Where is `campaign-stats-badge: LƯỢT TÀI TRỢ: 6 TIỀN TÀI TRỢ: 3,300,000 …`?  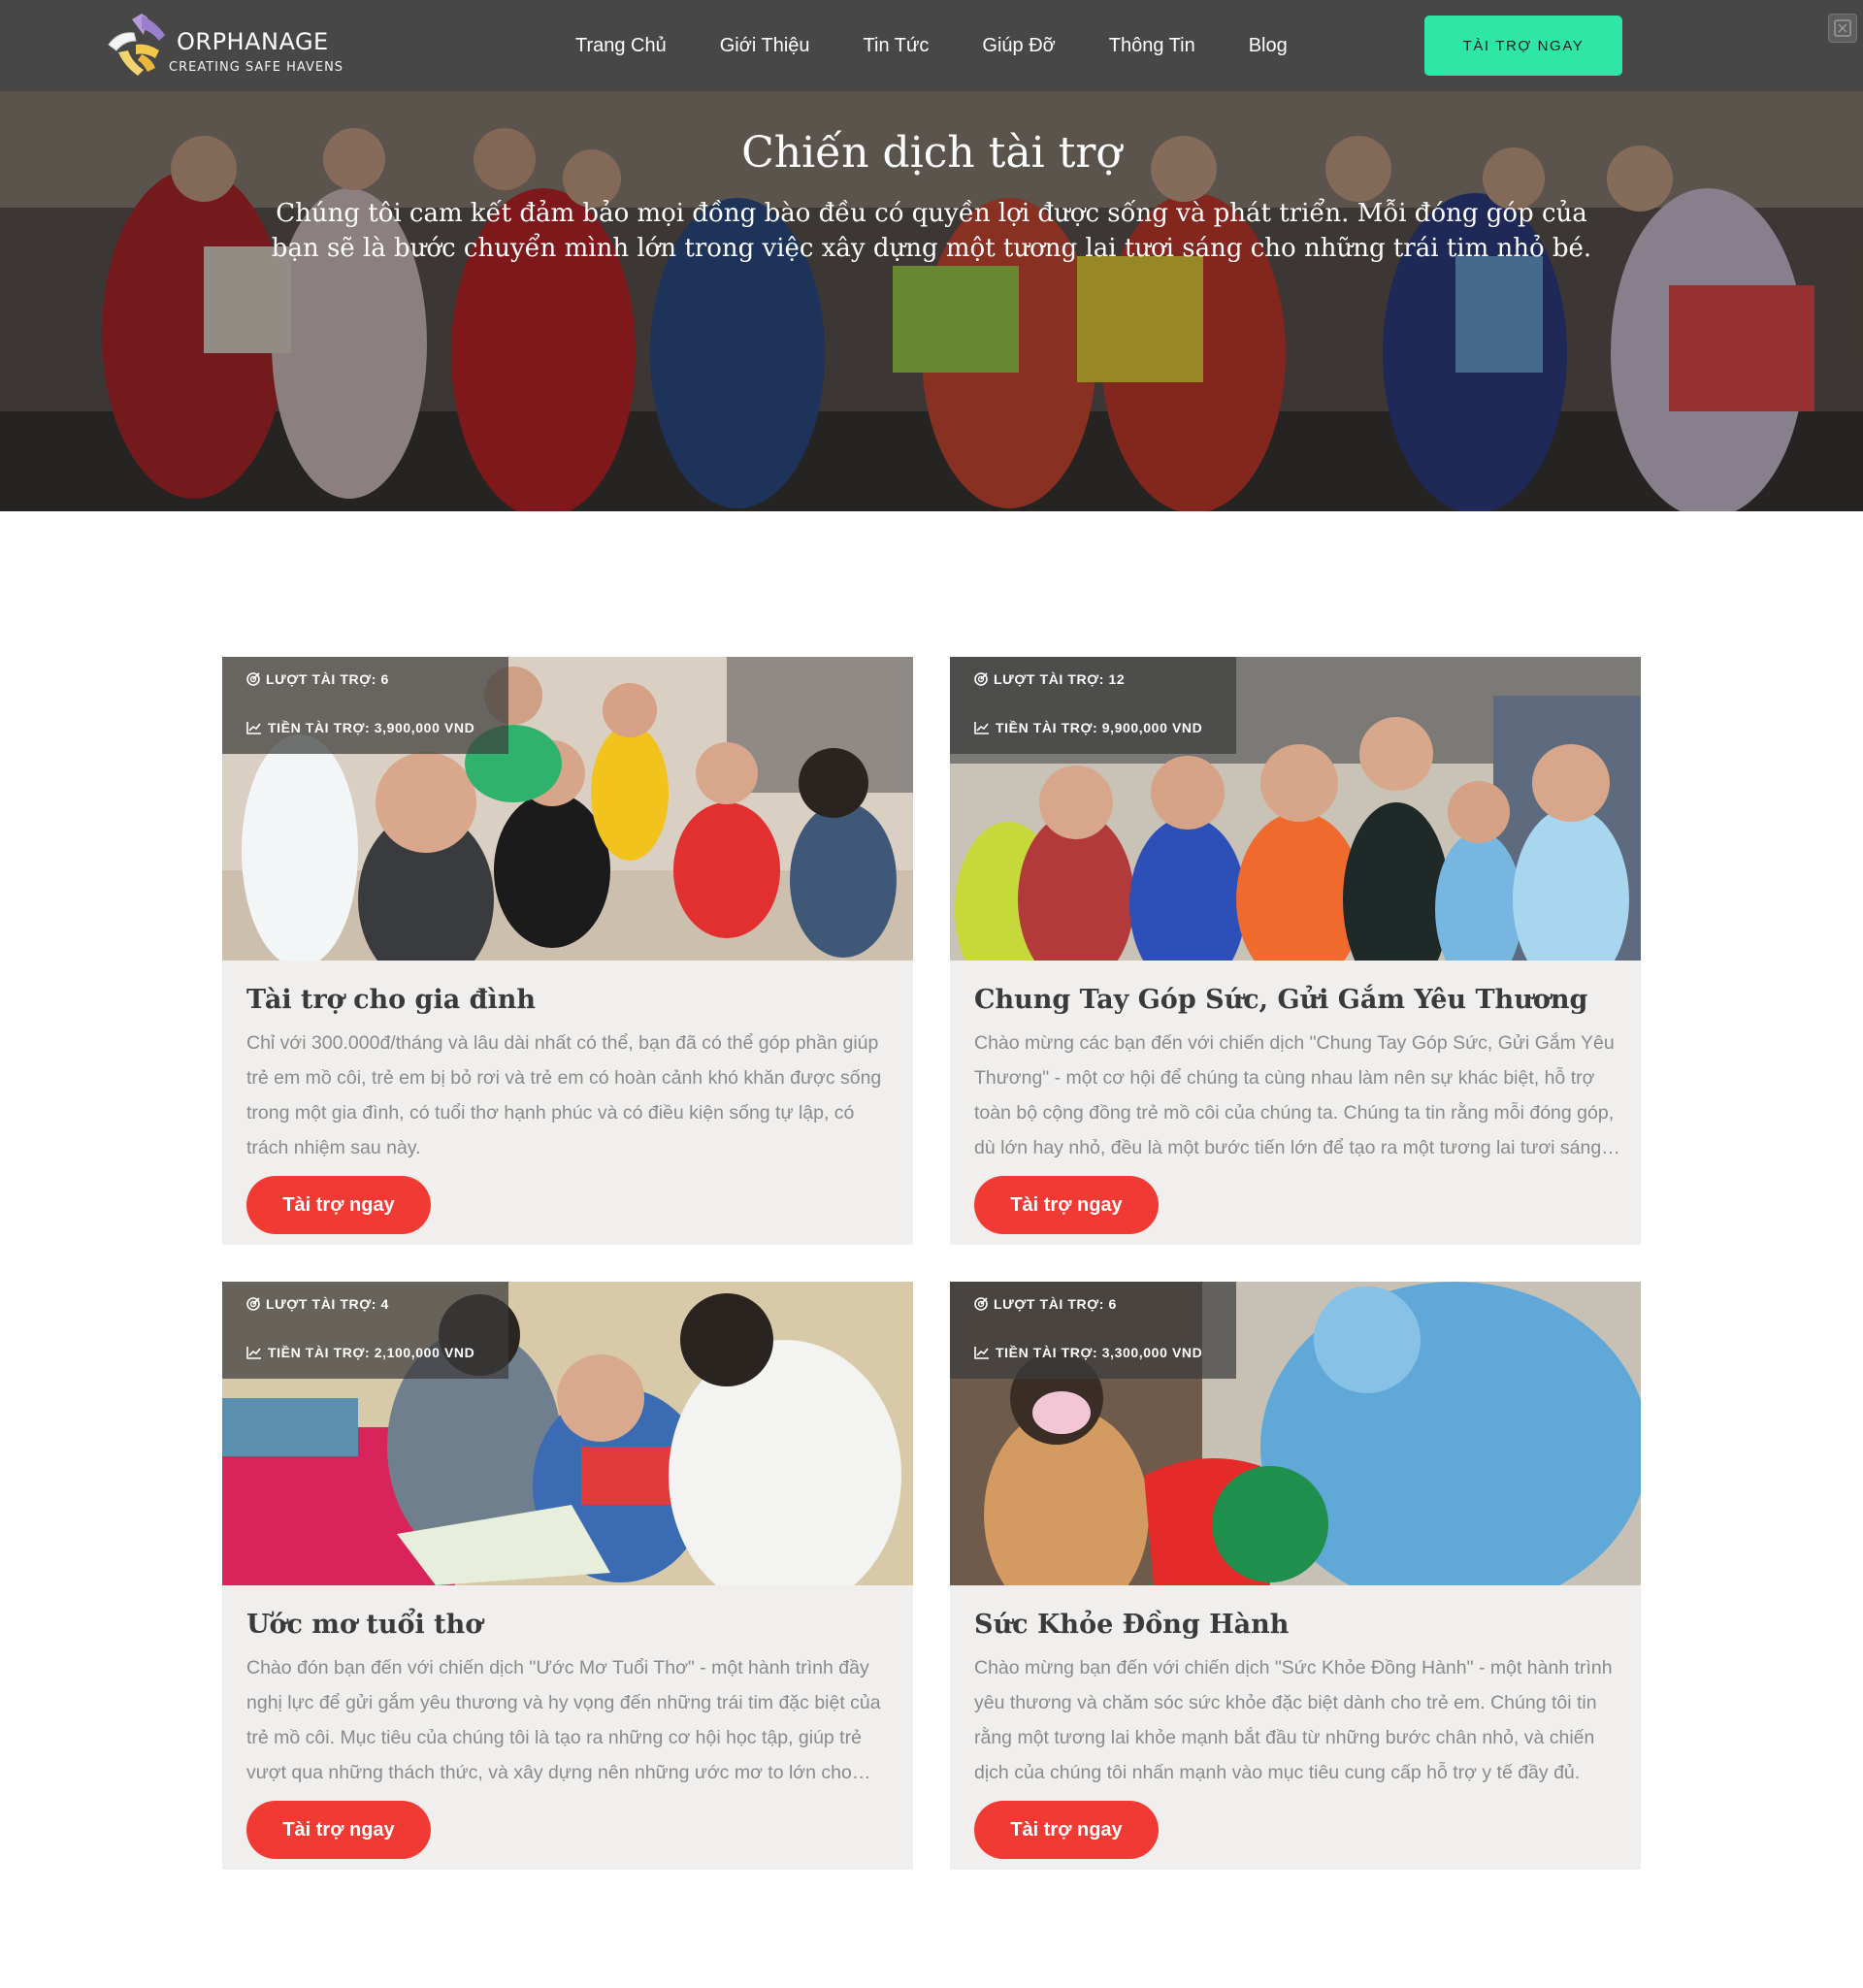
campaign-stats-badge: LƯỢT TÀI TRỢ: 6 TIỀN TÀI TRỢ: 3,300,000 … is located at coordinates (1093, 1330).